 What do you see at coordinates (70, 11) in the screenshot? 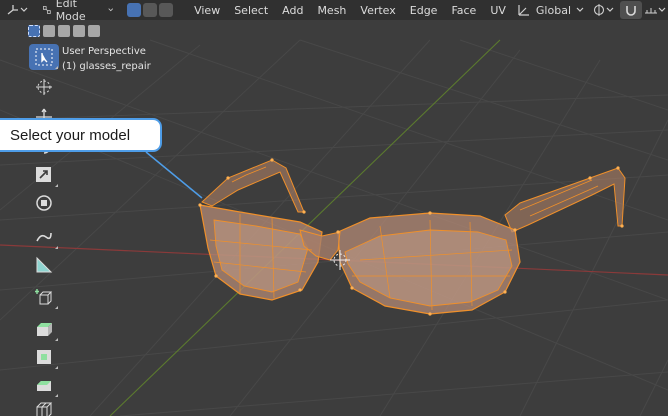
I see `mode-label: Edit Mode` at bounding box center [70, 11].